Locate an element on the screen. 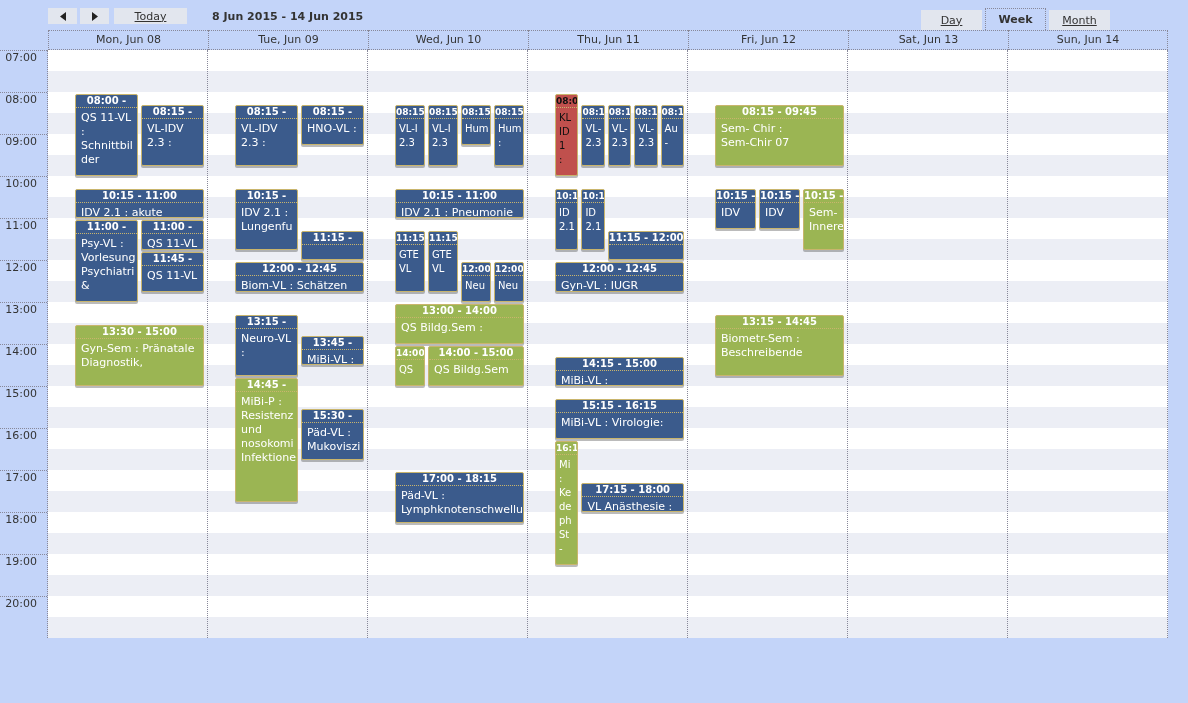  event-title: IDV 2.1 : Lungenfu is located at coordinates (267, 219).